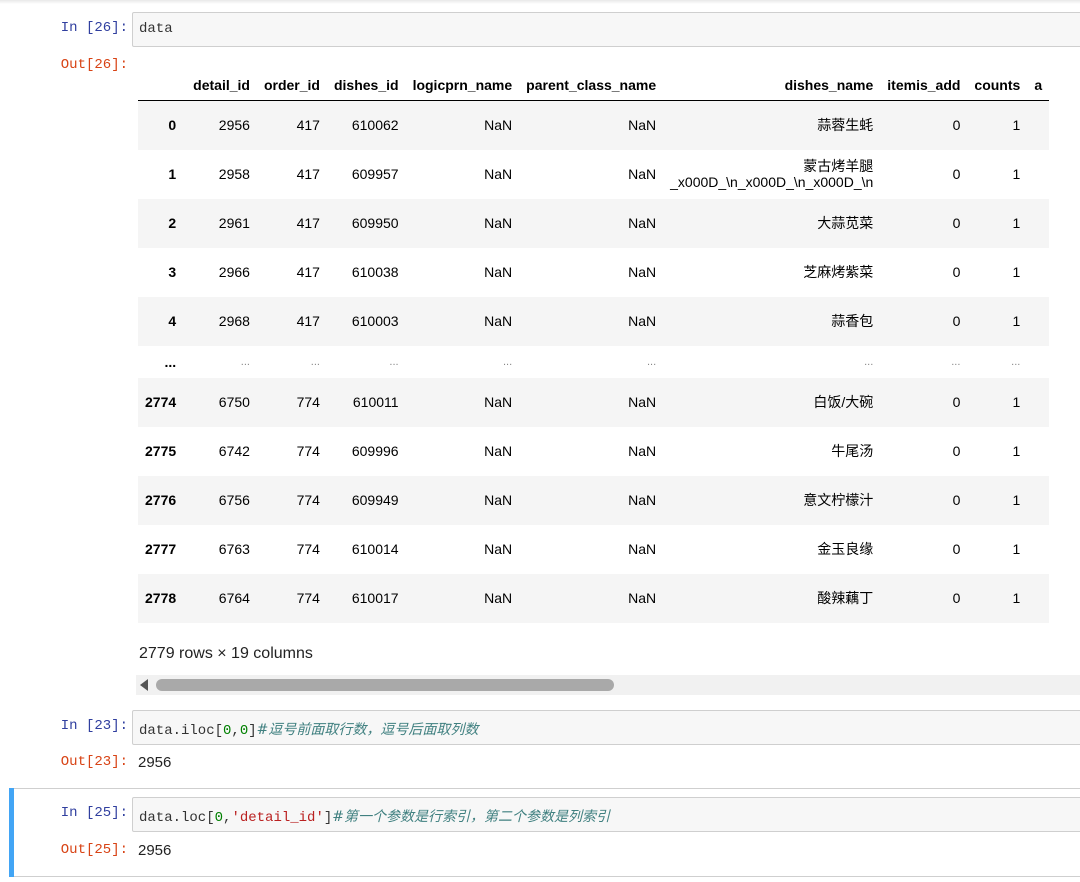  I want to click on horizontal-scrollbar, so click(608, 685).